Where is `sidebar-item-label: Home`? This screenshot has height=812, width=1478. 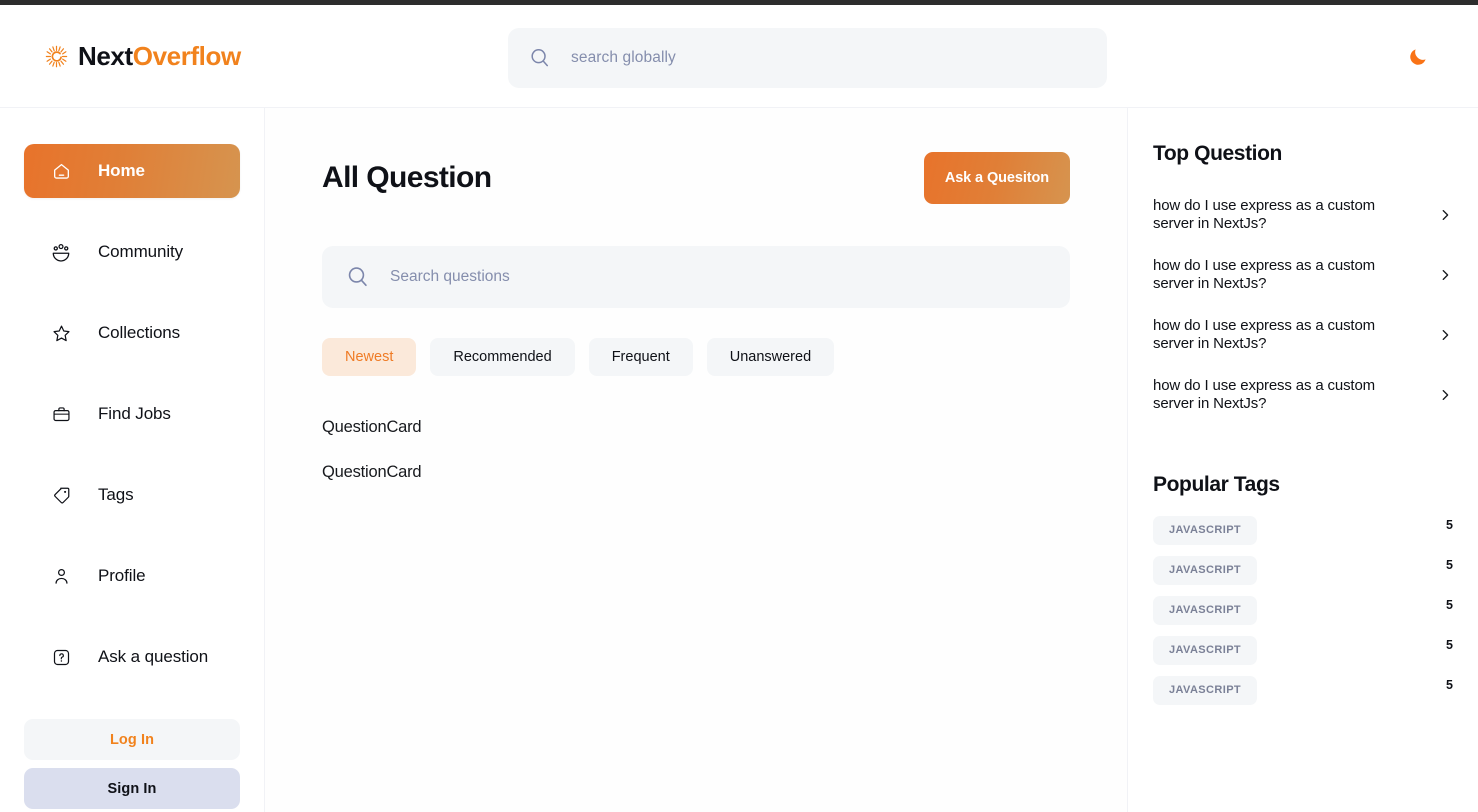 sidebar-item-label: Home is located at coordinates (121, 170).